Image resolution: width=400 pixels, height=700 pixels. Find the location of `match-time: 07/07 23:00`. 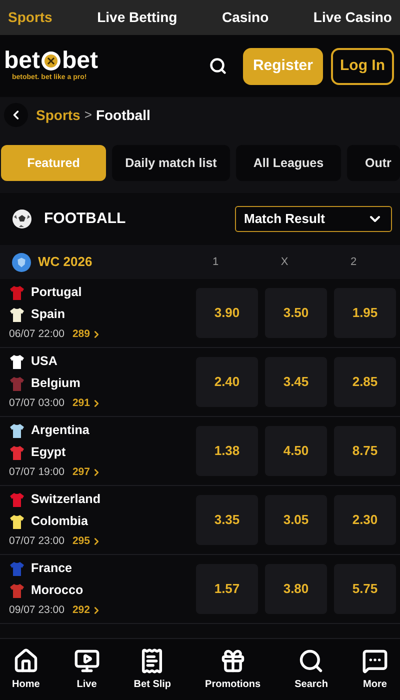

match-time: 07/07 23:00 is located at coordinates (36, 541).